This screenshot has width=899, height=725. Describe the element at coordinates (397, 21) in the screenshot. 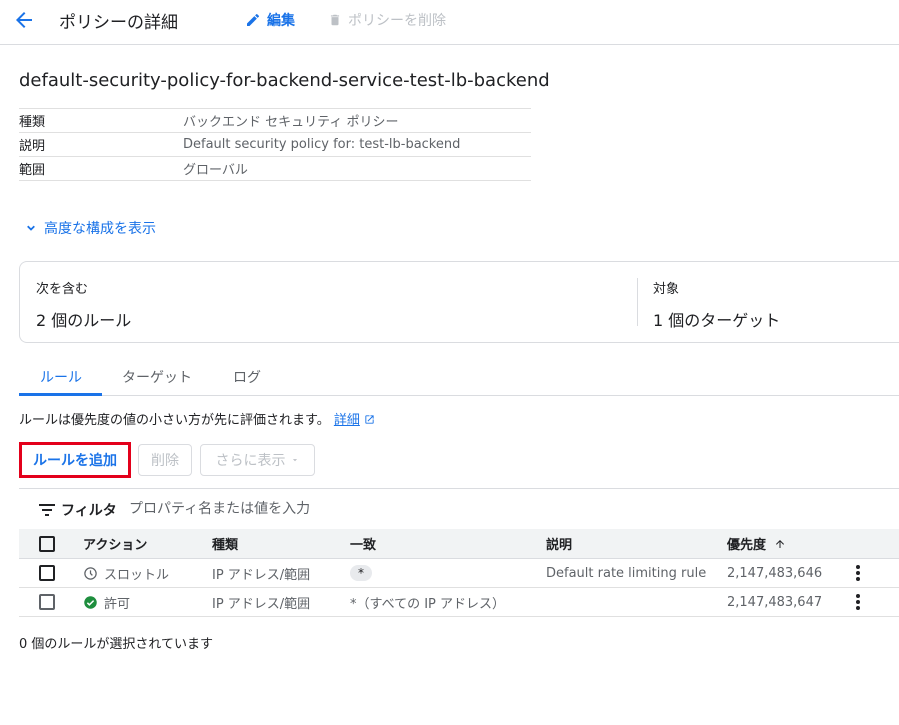

I see `delete-policy-label: ポリシーを削除` at that location.